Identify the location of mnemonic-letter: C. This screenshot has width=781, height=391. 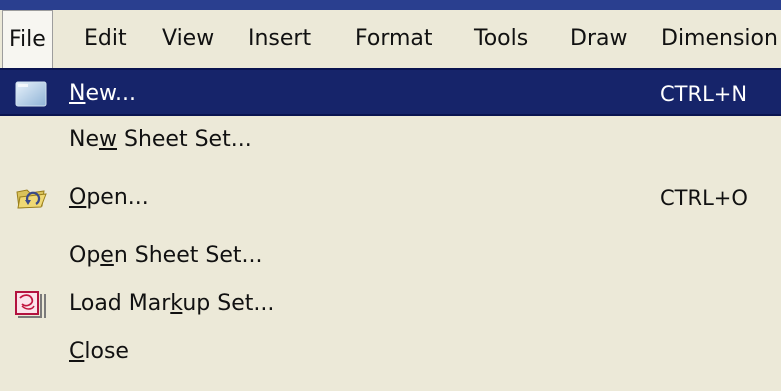
(77, 351).